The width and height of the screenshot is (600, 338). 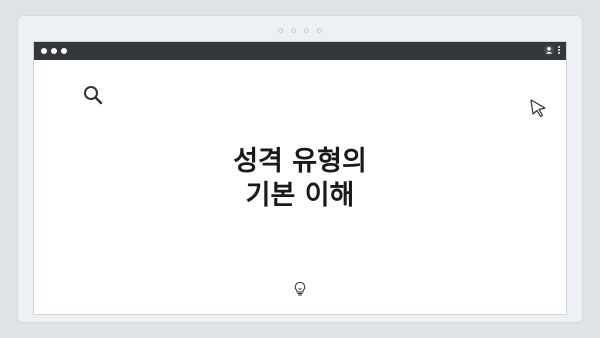 I want to click on page-title-line-1: 성격 유형의, so click(x=300, y=161).